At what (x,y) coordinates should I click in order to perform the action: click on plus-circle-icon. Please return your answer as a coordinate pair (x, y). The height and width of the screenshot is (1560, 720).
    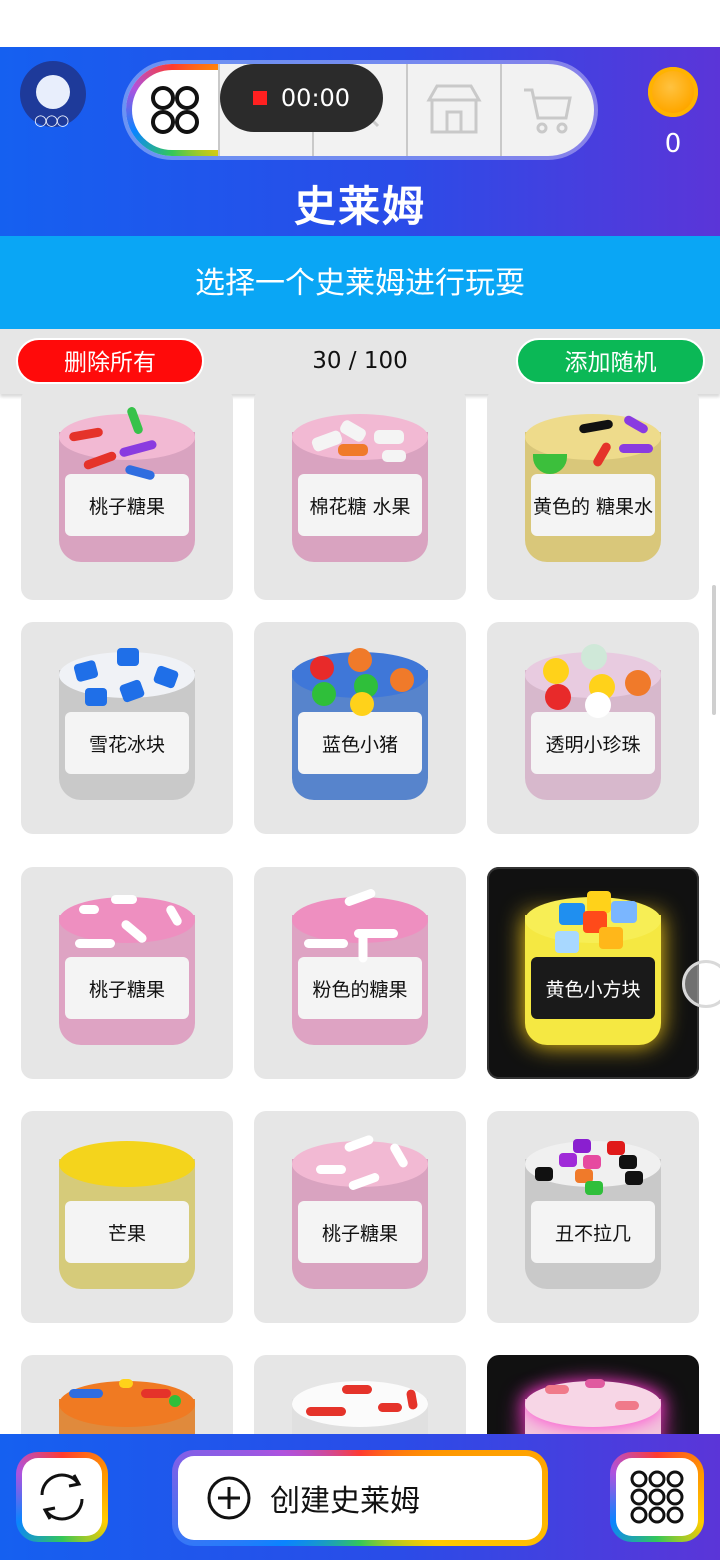
    Looking at the image, I should click on (229, 1498).